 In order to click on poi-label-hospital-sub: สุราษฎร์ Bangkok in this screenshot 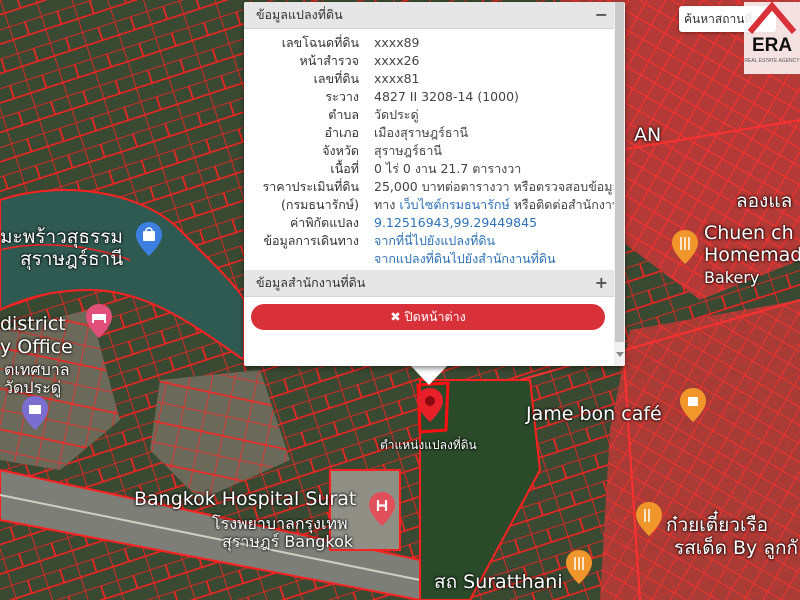, I will do `click(288, 541)`.